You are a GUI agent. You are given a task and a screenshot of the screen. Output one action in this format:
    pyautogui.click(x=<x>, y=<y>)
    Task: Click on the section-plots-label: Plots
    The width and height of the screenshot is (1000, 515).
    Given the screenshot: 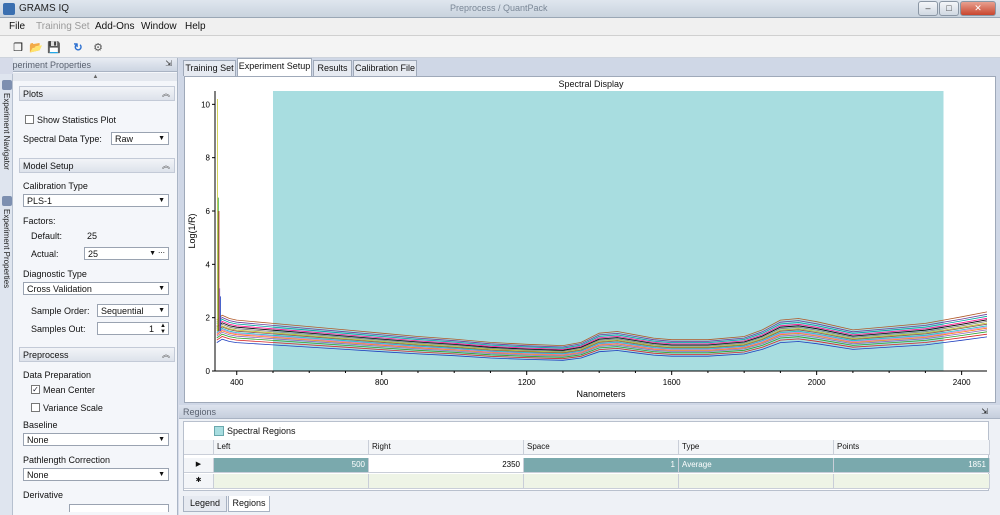 What is the action you would take?
    pyautogui.click(x=33, y=94)
    